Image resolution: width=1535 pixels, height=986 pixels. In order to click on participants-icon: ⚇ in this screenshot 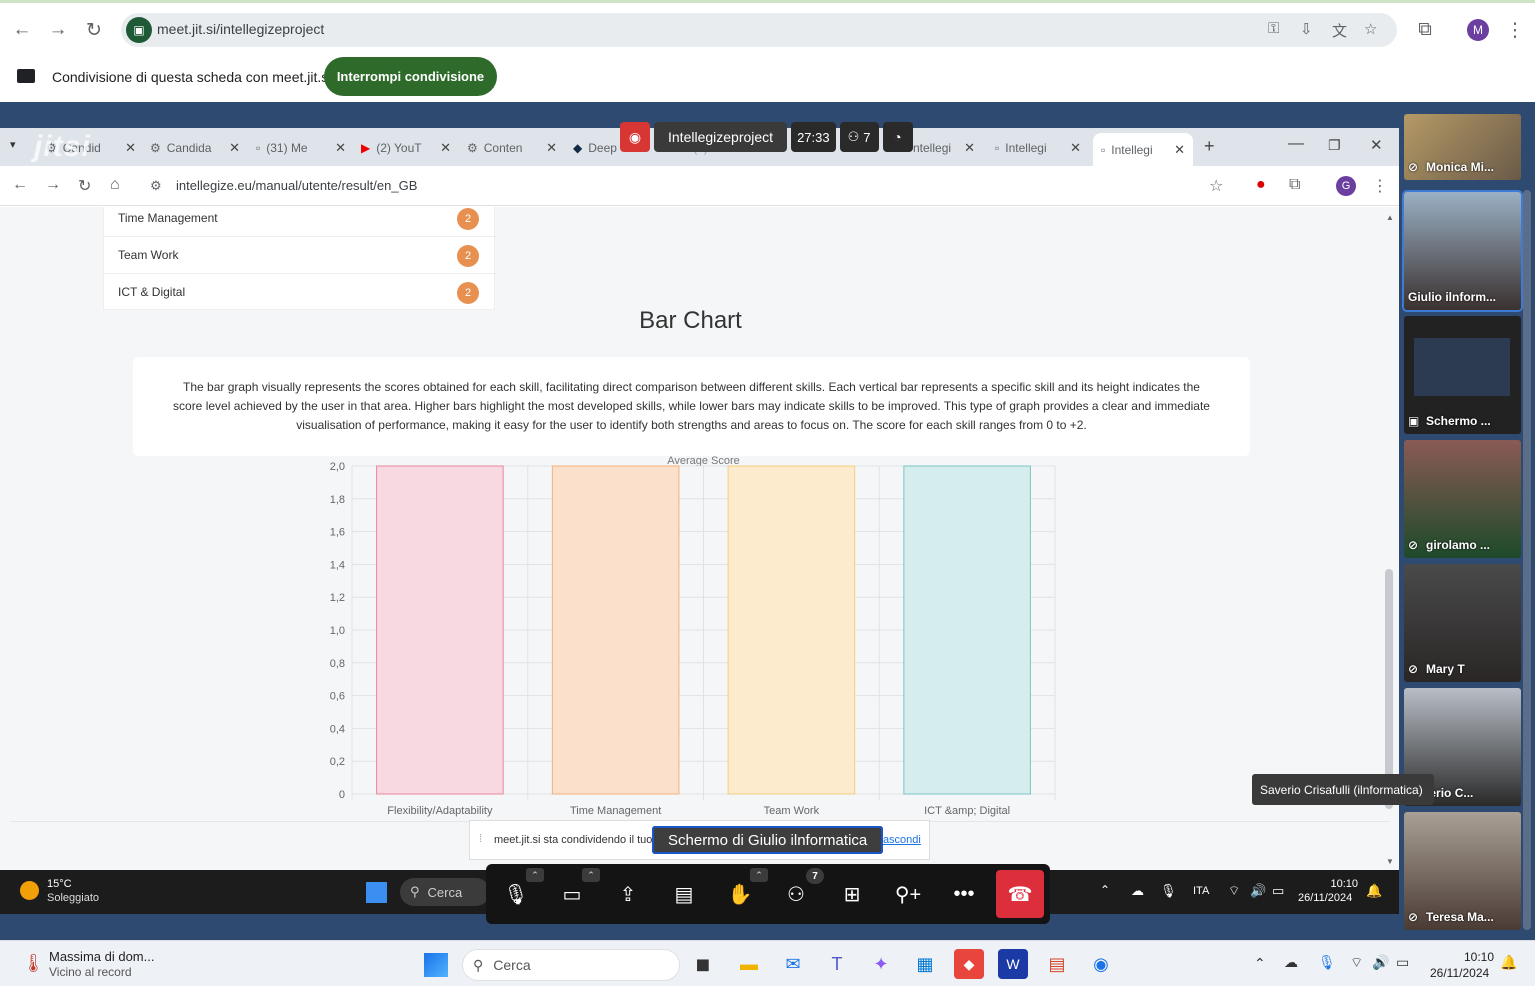, I will do `click(796, 894)`.